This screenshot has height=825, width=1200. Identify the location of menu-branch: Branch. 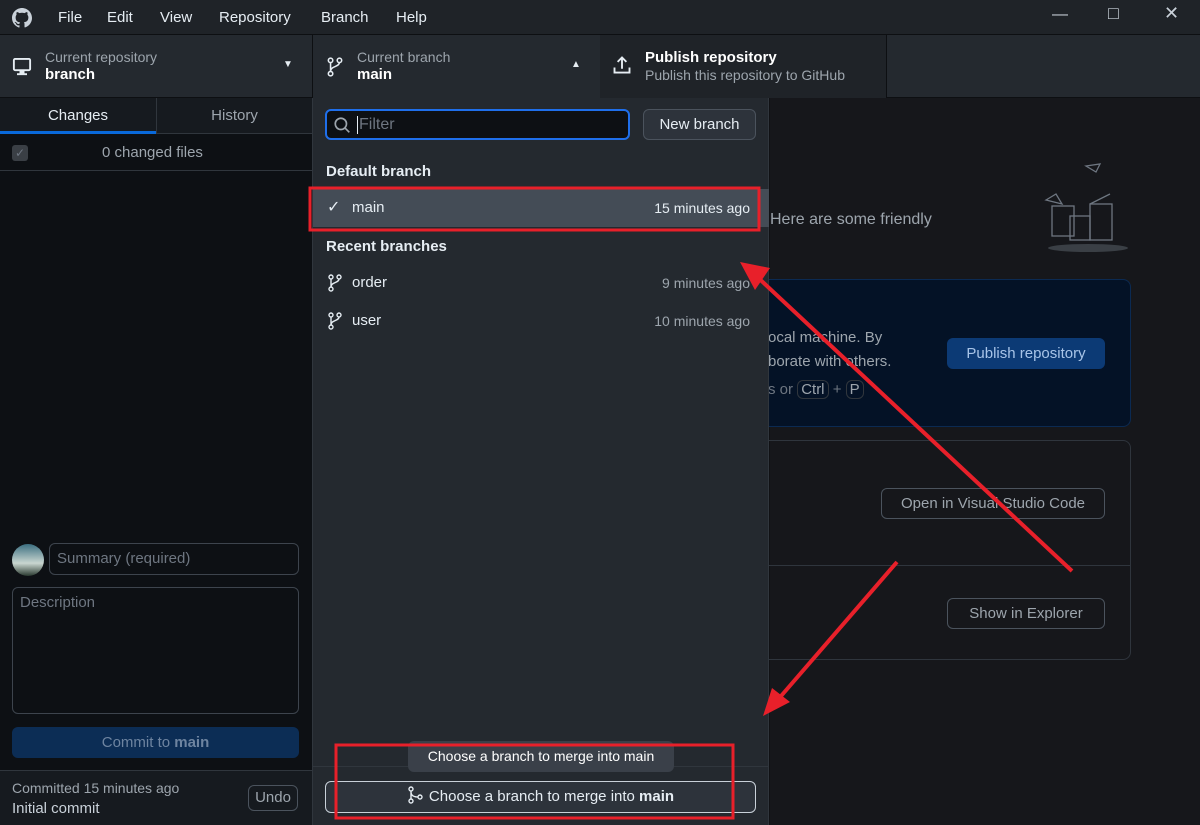
(345, 17).